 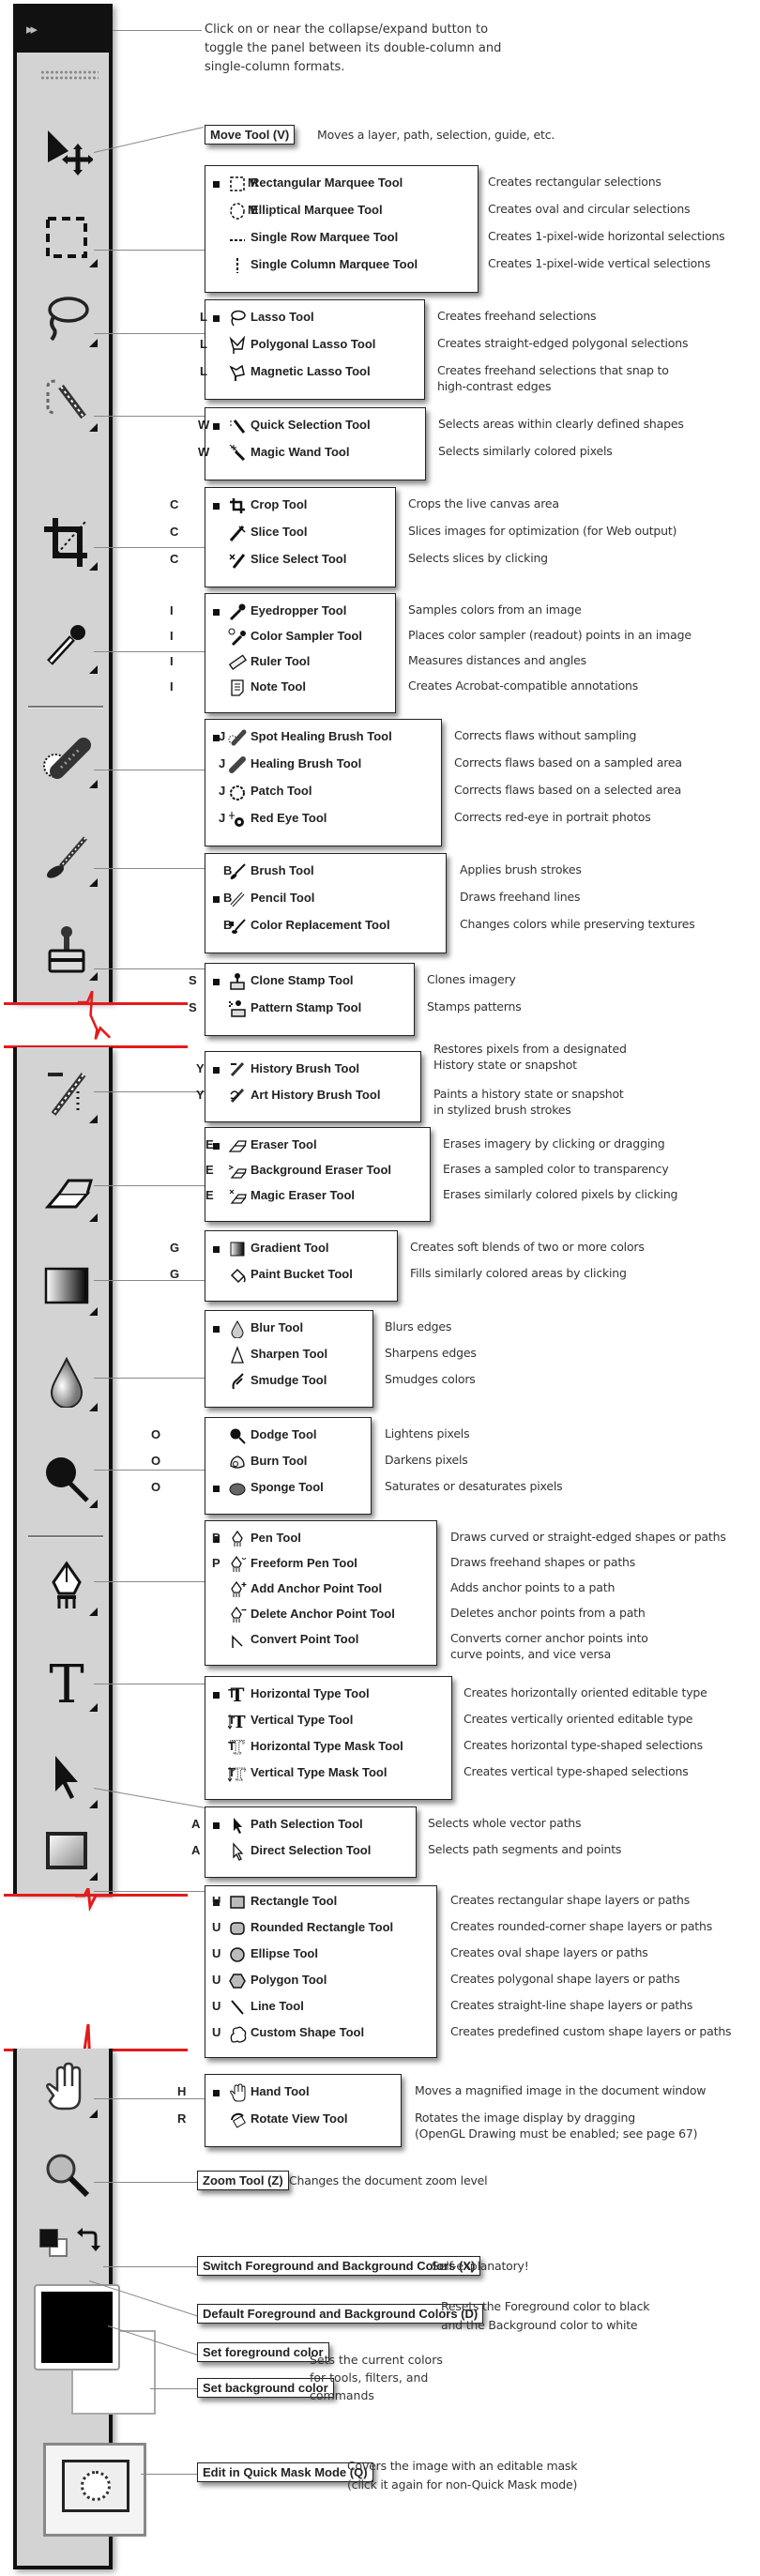 I want to click on flyout-item-note: Note Tool I, so click(x=282, y=688).